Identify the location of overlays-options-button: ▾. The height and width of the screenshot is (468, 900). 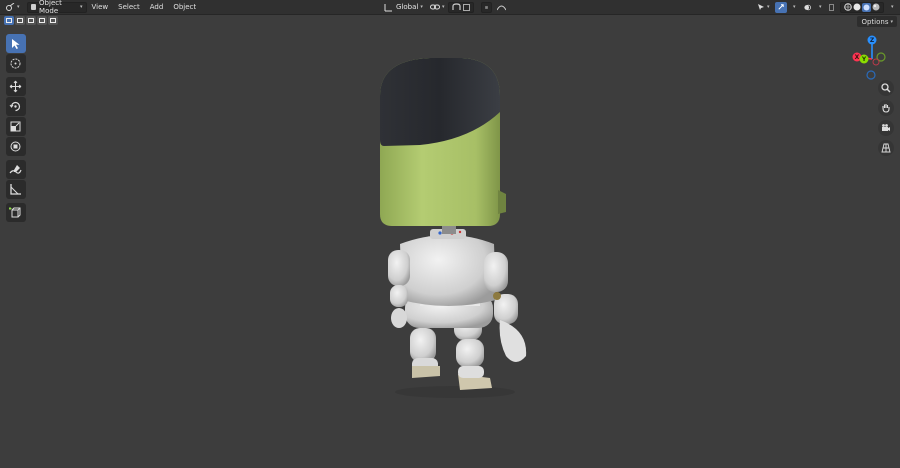
(819, 7).